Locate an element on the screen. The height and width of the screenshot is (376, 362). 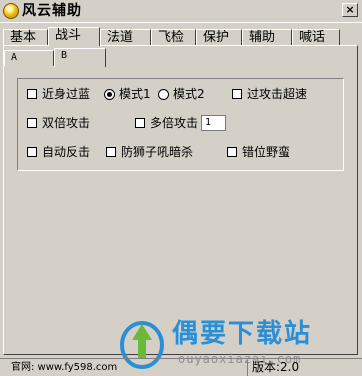
lion-roar-checkbox: 防狮子吼暗杀 is located at coordinates (149, 152).